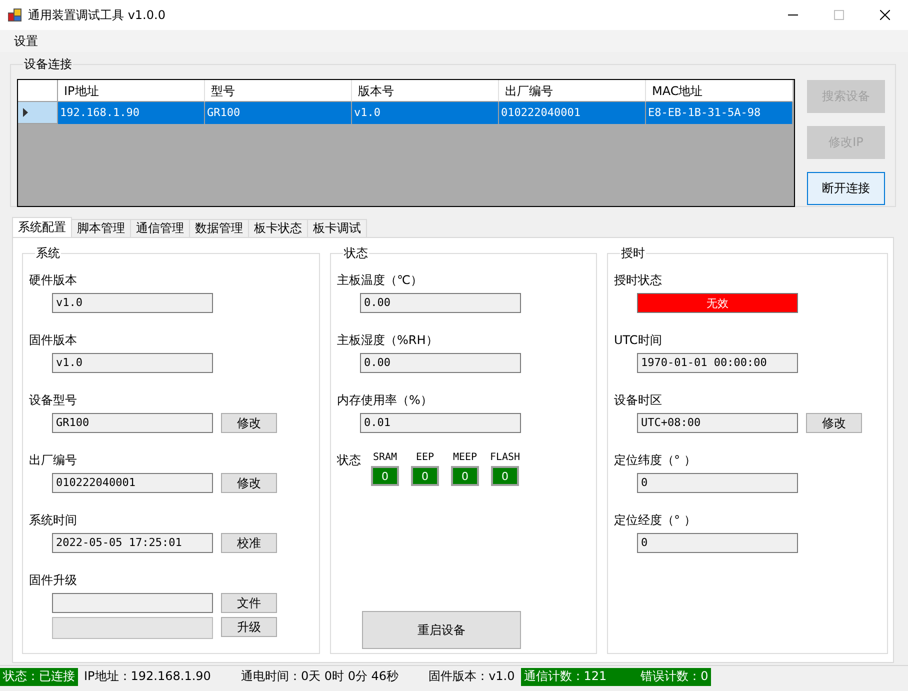 The width and height of the screenshot is (908, 691). What do you see at coordinates (356, 253) in the screenshot?
I see `group-title: 状态` at bounding box center [356, 253].